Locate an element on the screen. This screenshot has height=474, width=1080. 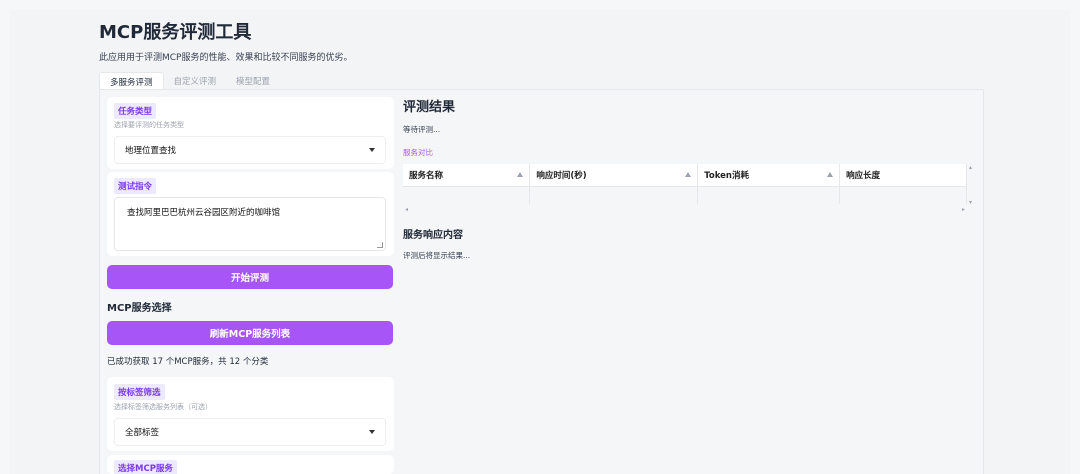
column-header-response-length: 响应长度 is located at coordinates (903, 175).